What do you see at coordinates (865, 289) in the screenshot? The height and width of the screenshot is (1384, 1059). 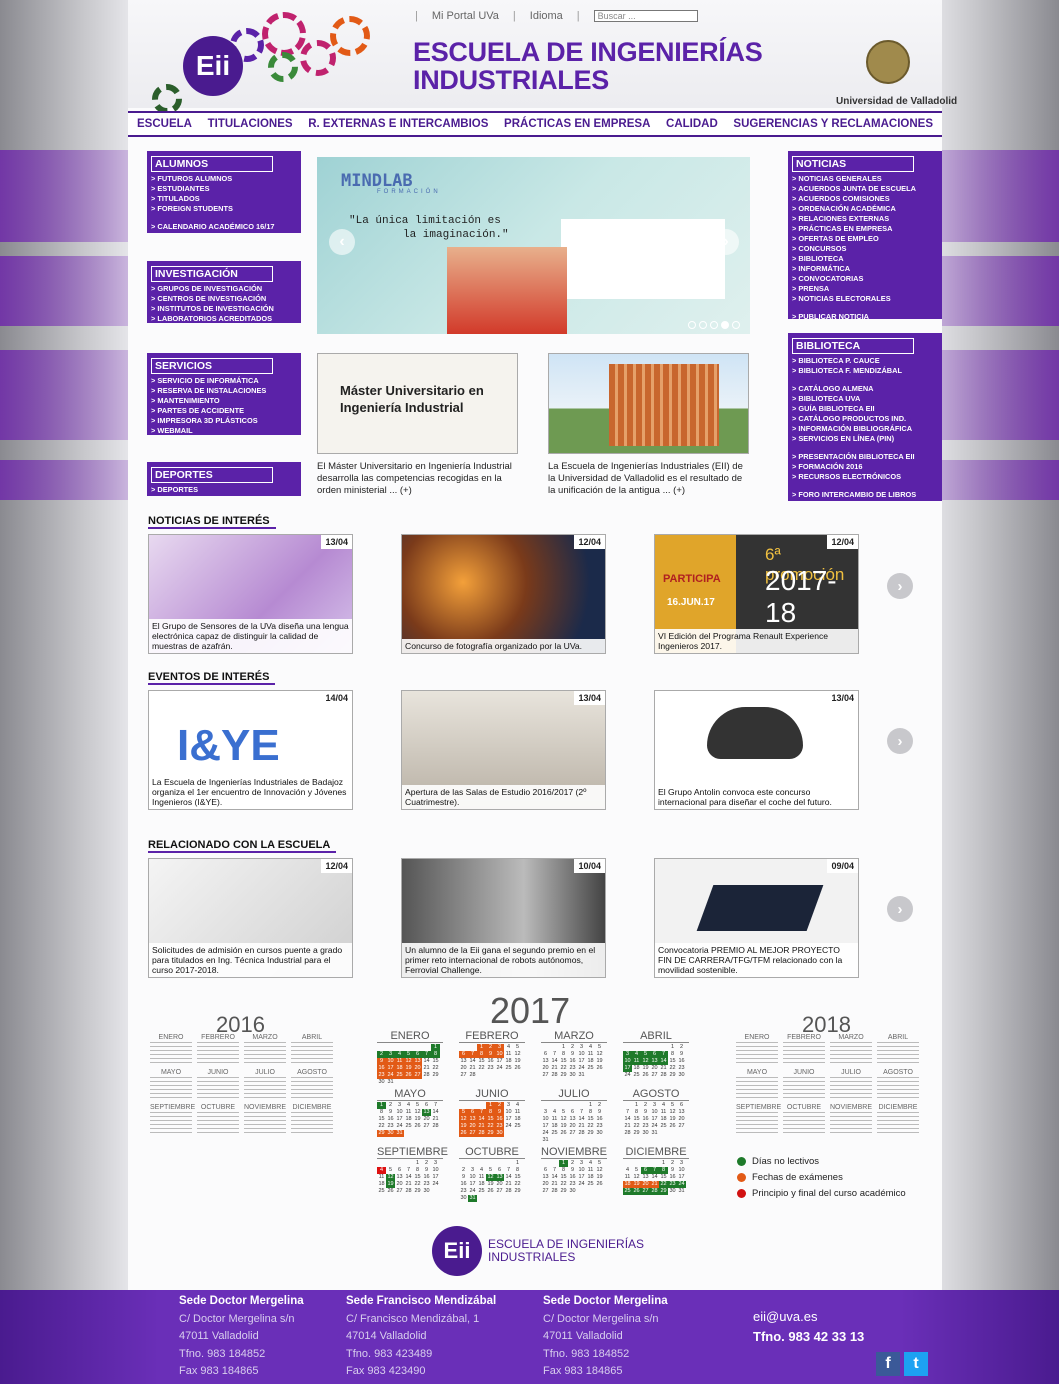 I see `menu-item: > PRENSA` at bounding box center [865, 289].